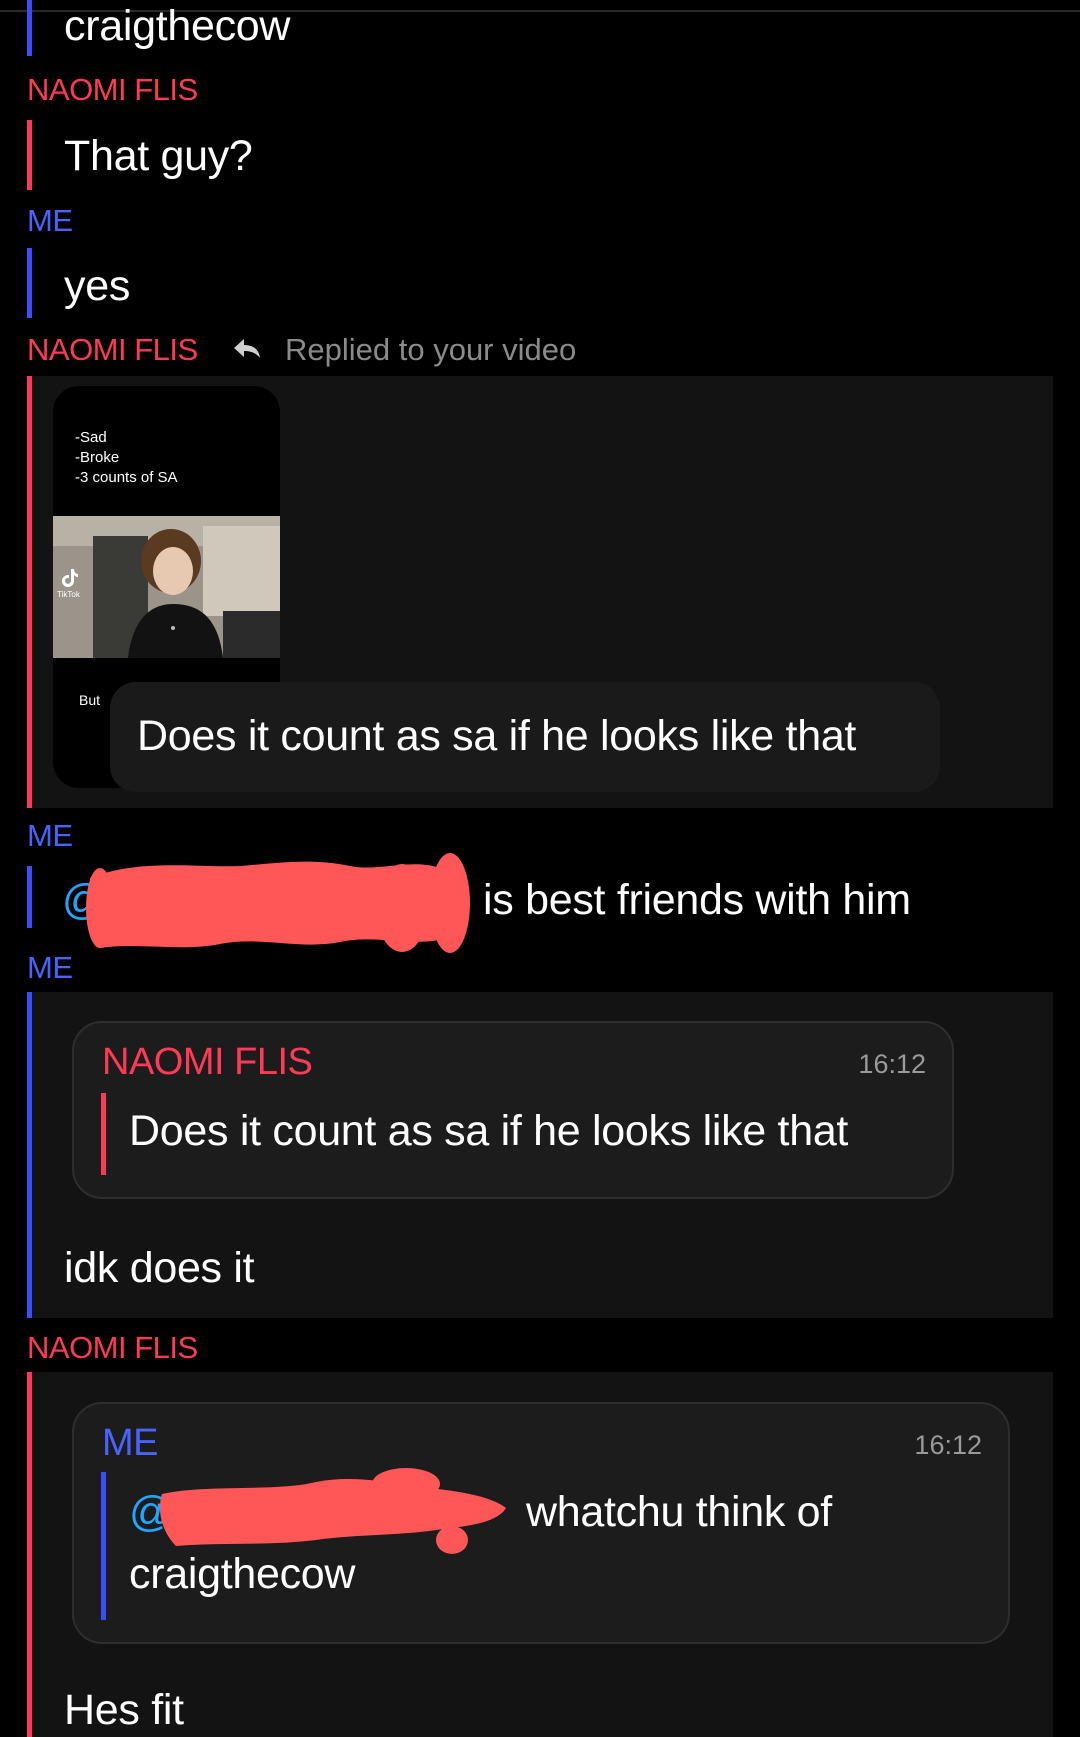  I want to click on quoted-message: ME 16:12 @ whatchu think of craigthecow, so click(541, 1523).